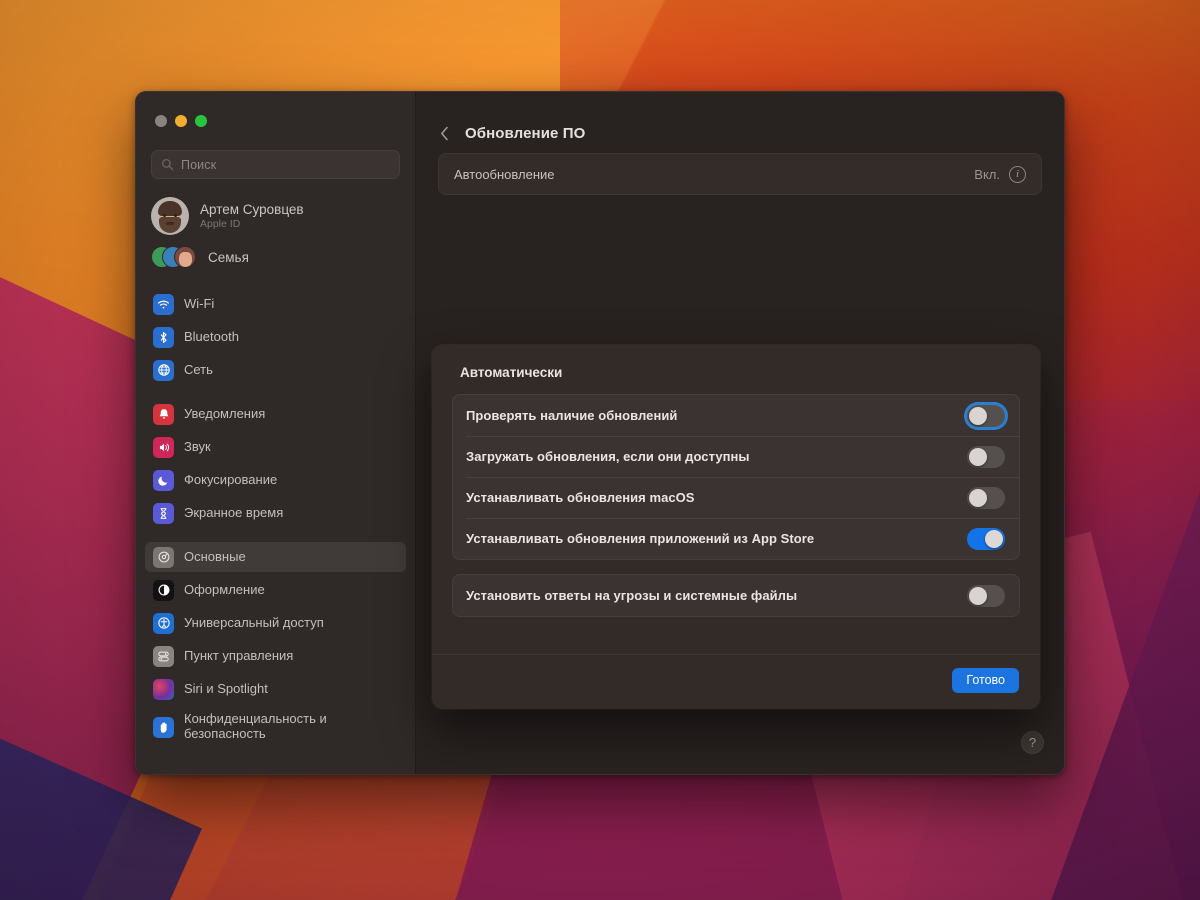  I want to click on sidebar-item-label: Пункт управления, so click(239, 655).